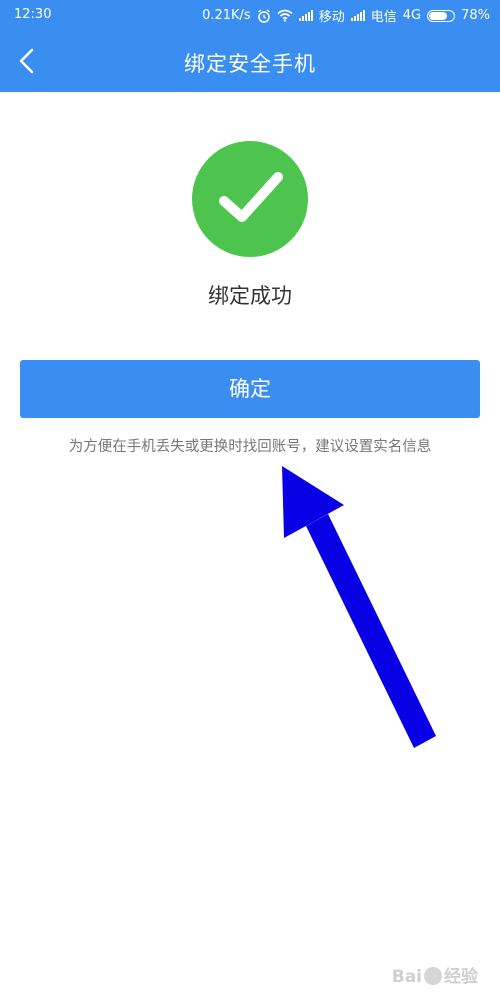  I want to click on baidu-watermark: Bai 经验, so click(435, 974).